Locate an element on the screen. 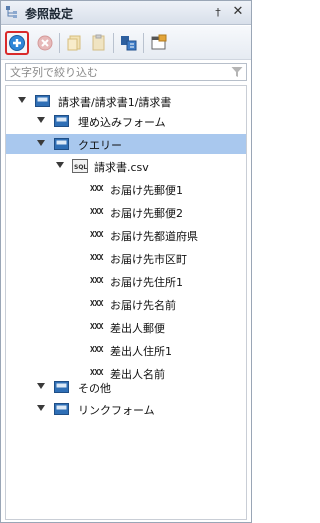  copy-icon is located at coordinates (74, 43).